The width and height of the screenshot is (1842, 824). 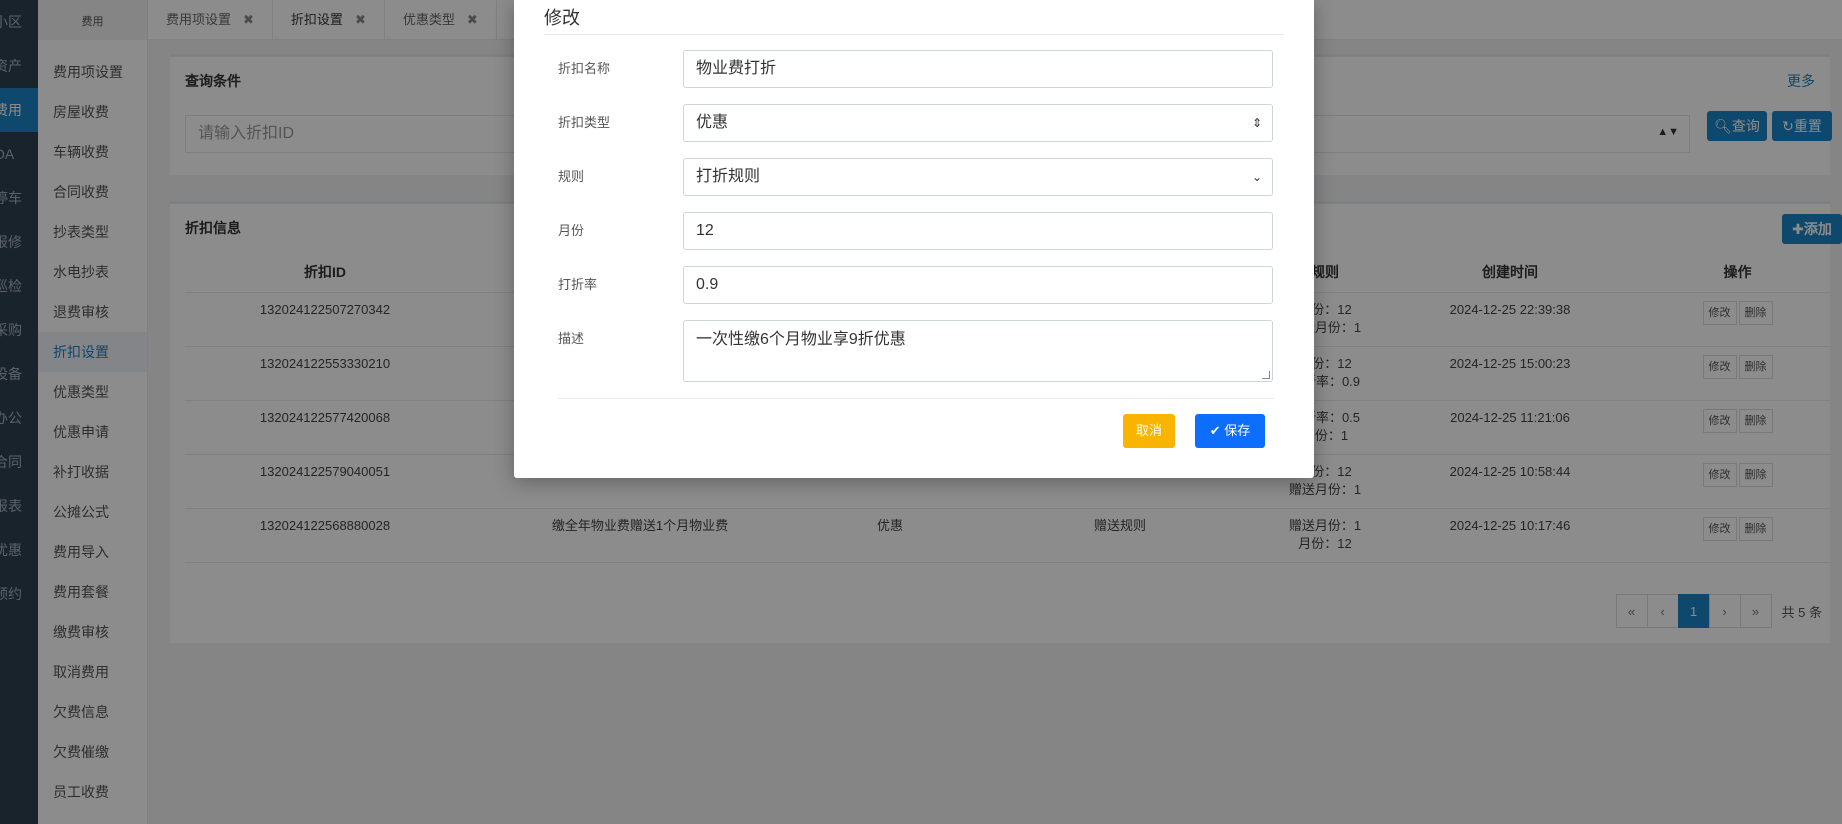 What do you see at coordinates (1237, 430) in the screenshot?
I see `save-button-label: 保存` at bounding box center [1237, 430].